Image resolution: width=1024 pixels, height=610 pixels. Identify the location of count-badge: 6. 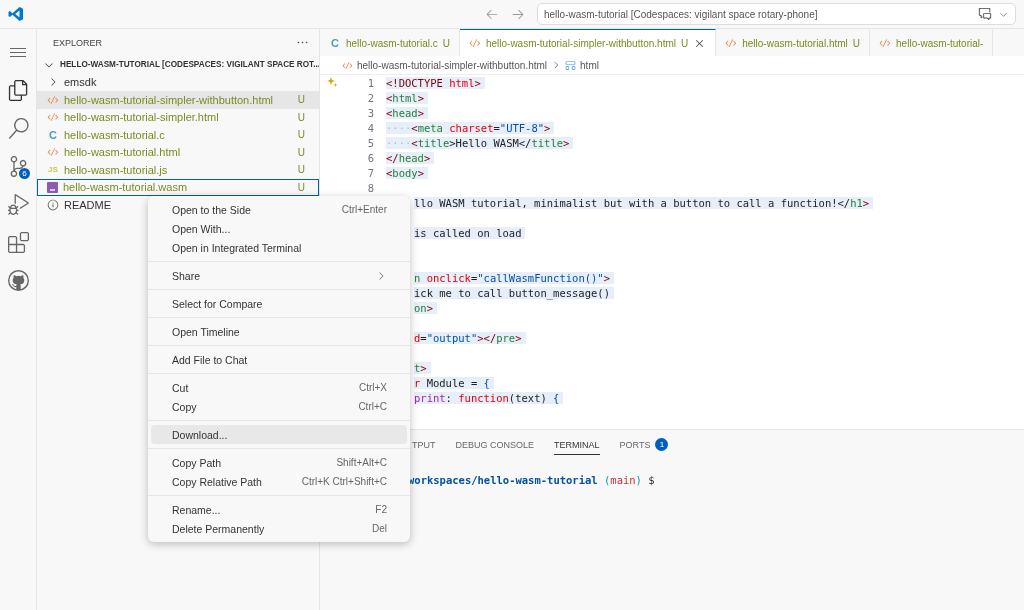
(24, 173).